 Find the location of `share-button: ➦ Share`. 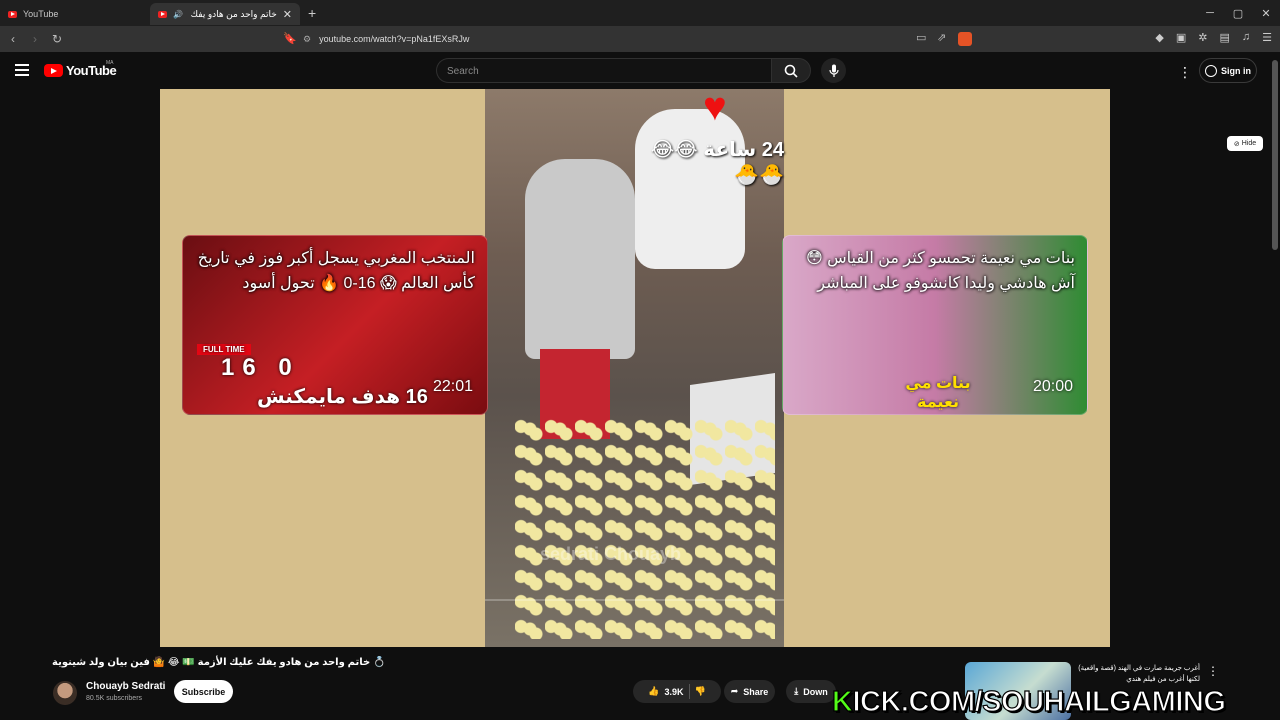

share-button: ➦ Share is located at coordinates (749, 691).